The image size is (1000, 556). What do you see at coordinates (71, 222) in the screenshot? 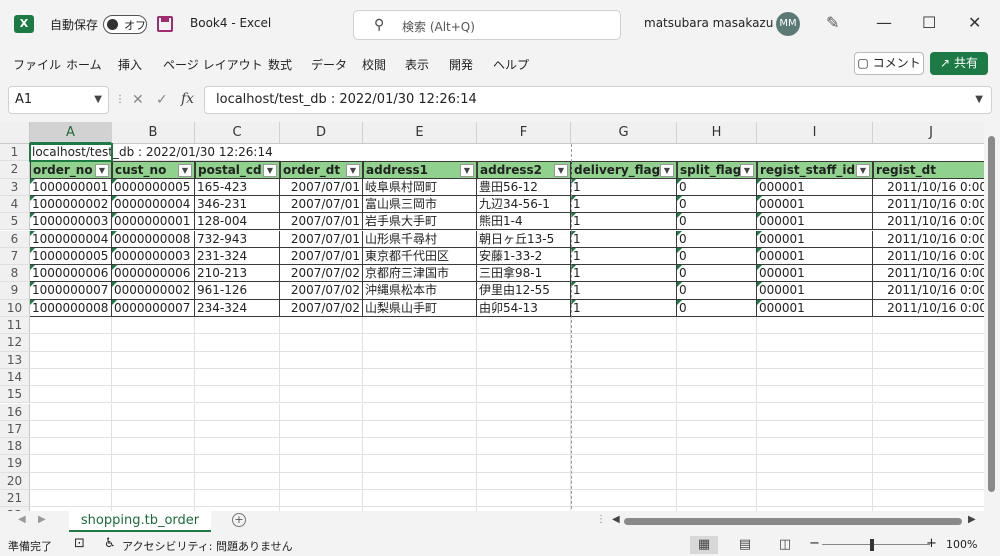
I see `table-cell: 1000000003` at bounding box center [71, 222].